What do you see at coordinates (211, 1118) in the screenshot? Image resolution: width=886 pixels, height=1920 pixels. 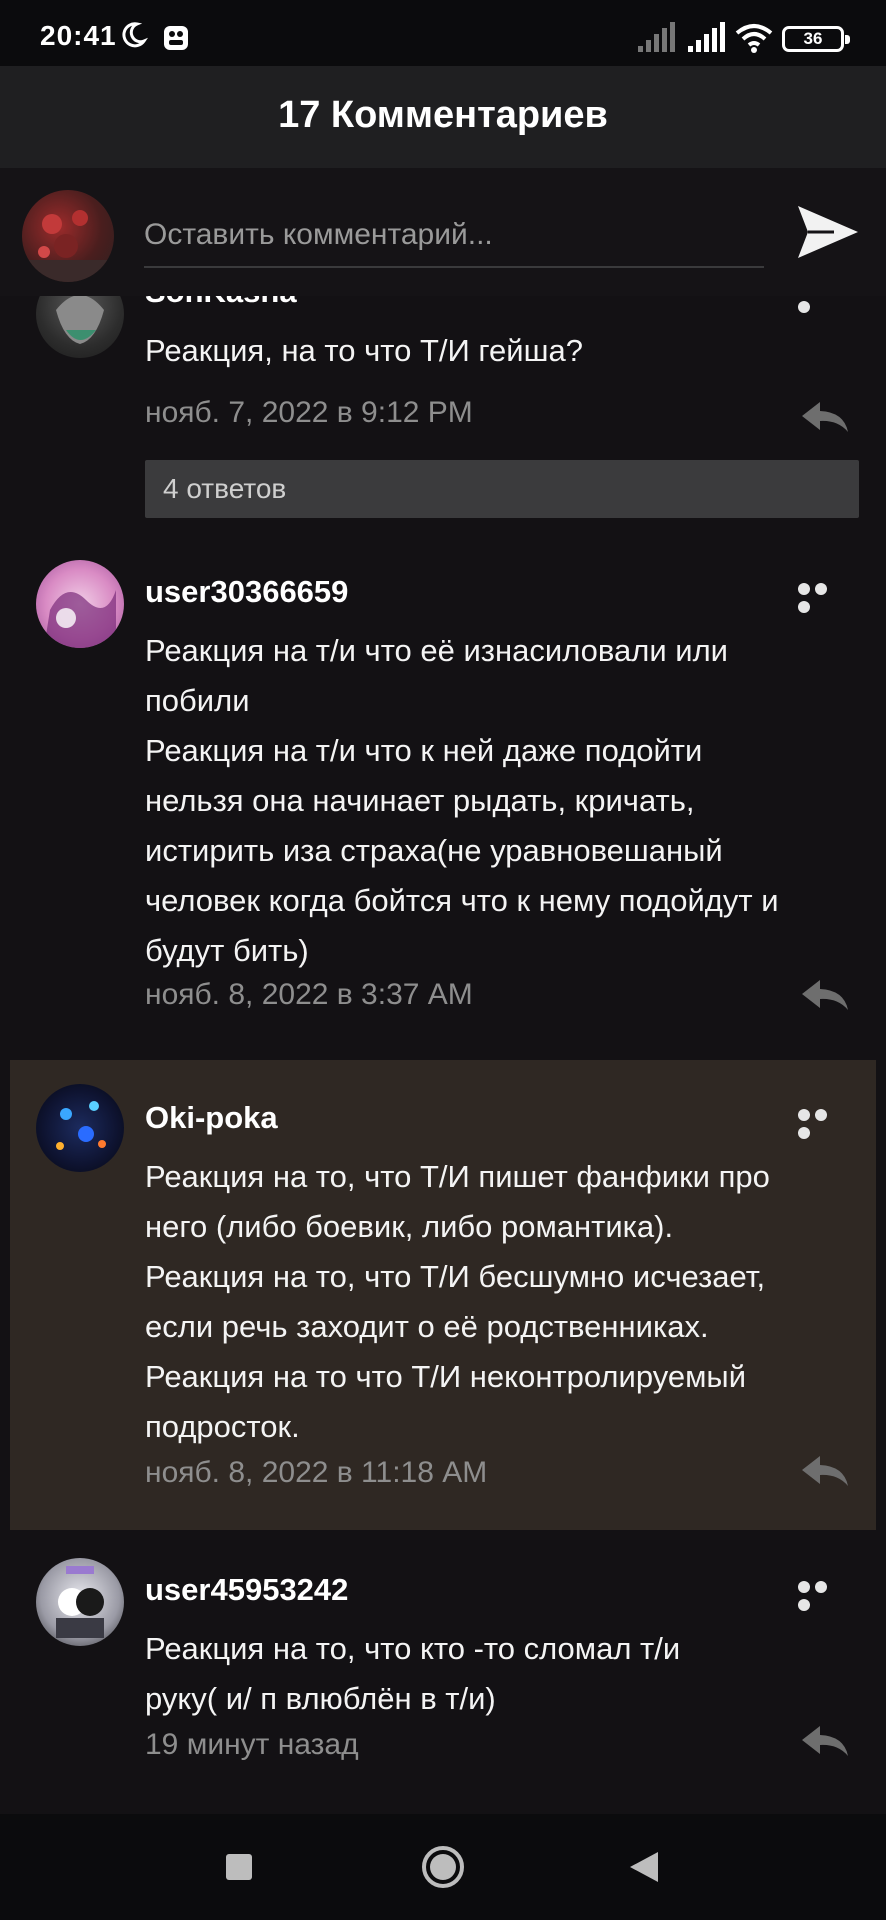 I see `comment-username: Oki-poka` at bounding box center [211, 1118].